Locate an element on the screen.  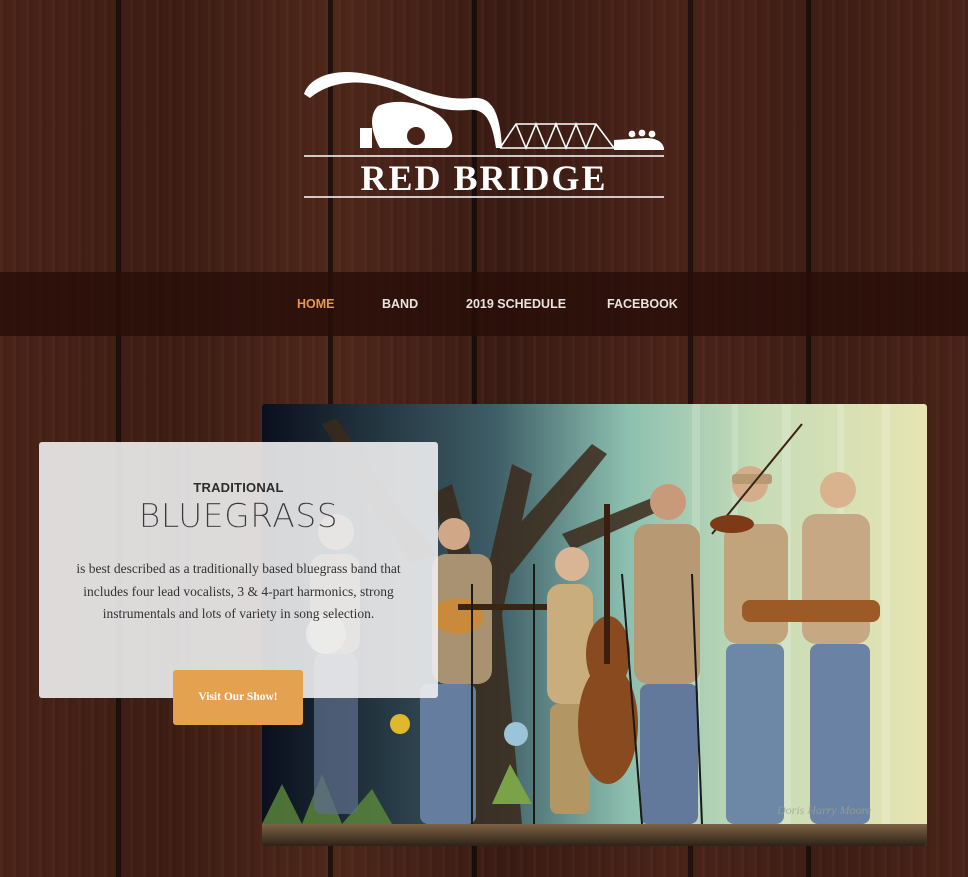
red-bridge-logo: RED BRIDGE is located at coordinates (482, 134).